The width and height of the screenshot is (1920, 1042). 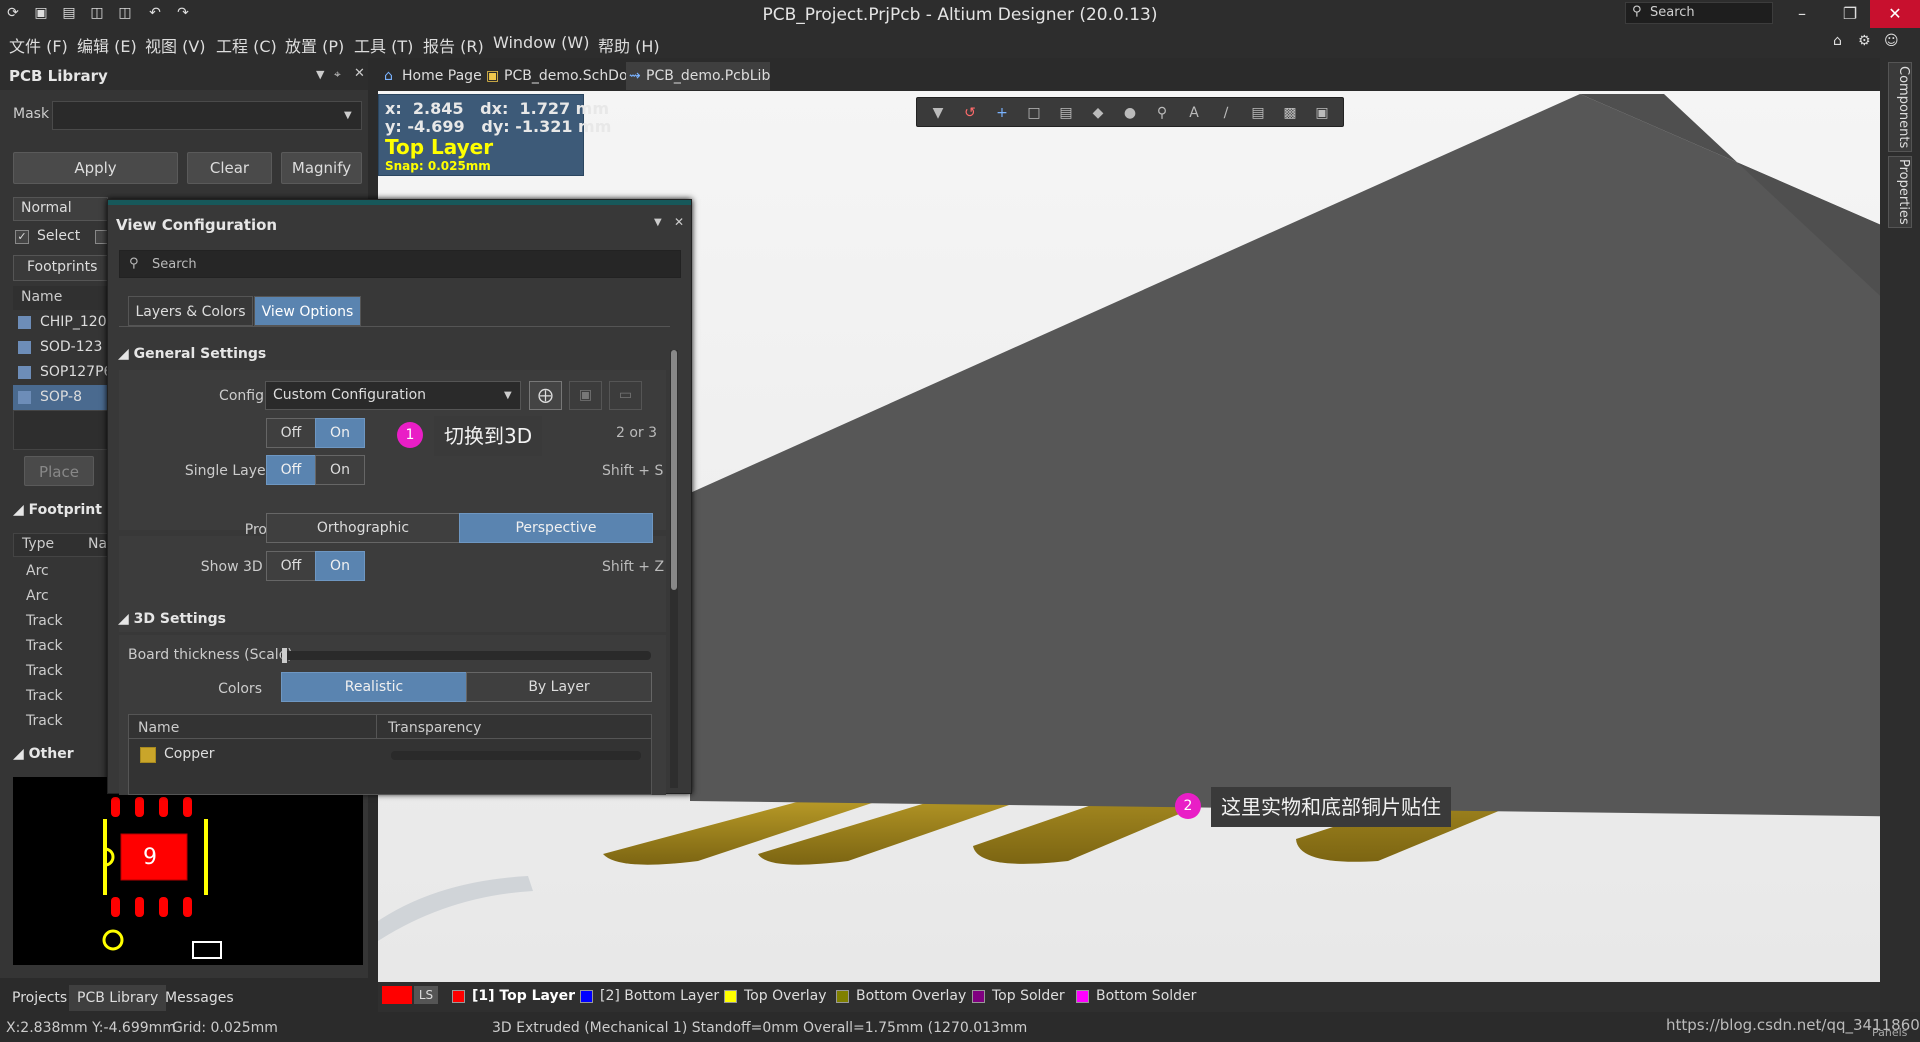 What do you see at coordinates (348, 115) in the screenshot?
I see `mask-dropdown-icon: ▼` at bounding box center [348, 115].